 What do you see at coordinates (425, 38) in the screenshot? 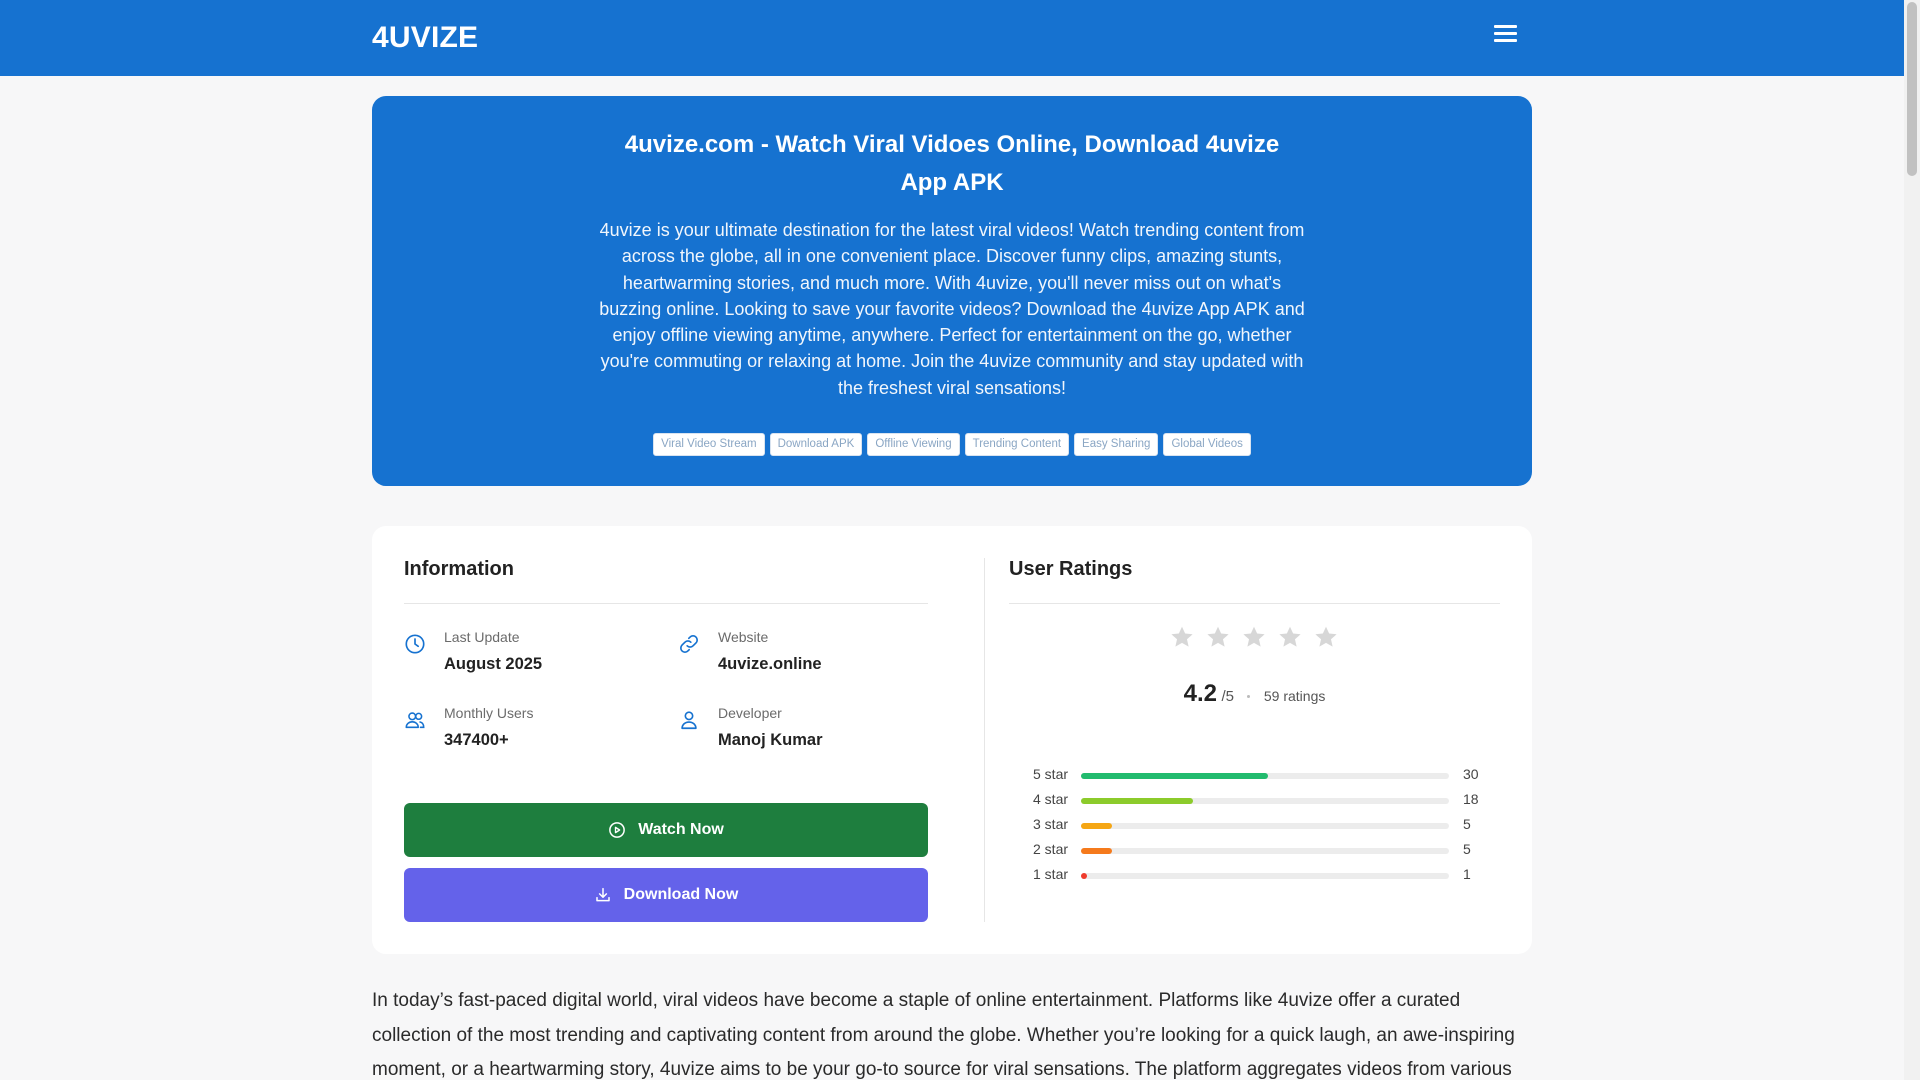
I see `brand-logo: 4UVIZE` at bounding box center [425, 38].